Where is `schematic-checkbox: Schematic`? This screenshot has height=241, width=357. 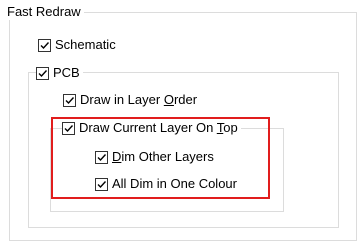
schematic-checkbox: Schematic is located at coordinates (77, 45).